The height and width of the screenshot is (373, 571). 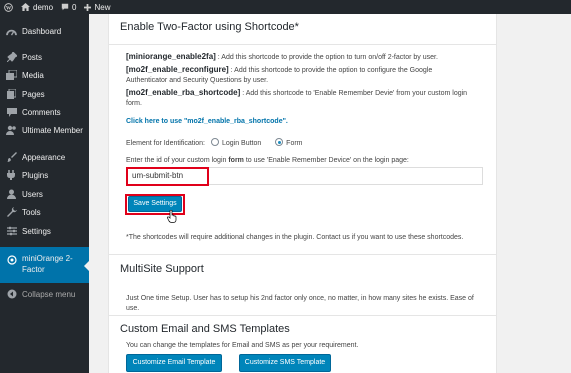 I want to click on new-content-menu: New, so click(x=97, y=7).